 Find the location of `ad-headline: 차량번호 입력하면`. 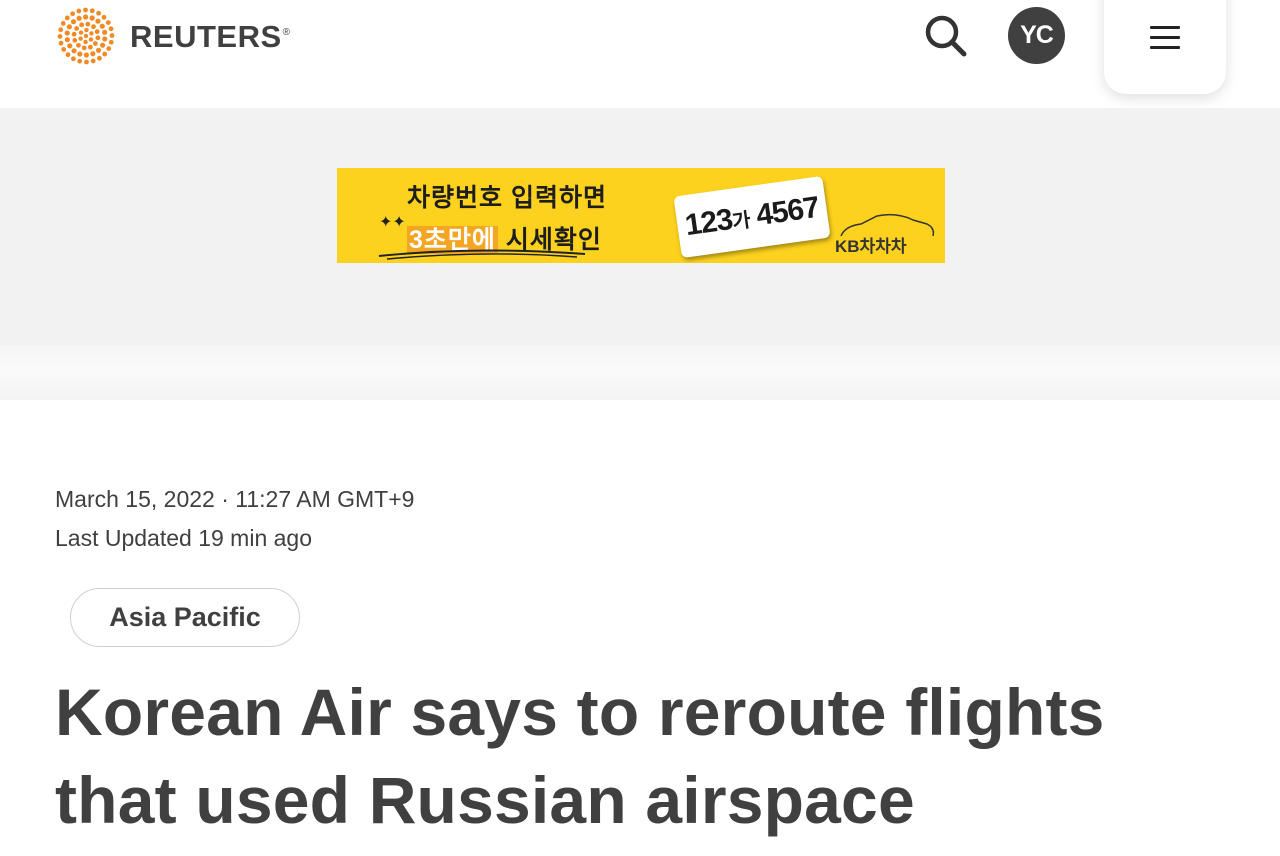

ad-headline: 차량번호 입력하면 is located at coordinates (507, 198).